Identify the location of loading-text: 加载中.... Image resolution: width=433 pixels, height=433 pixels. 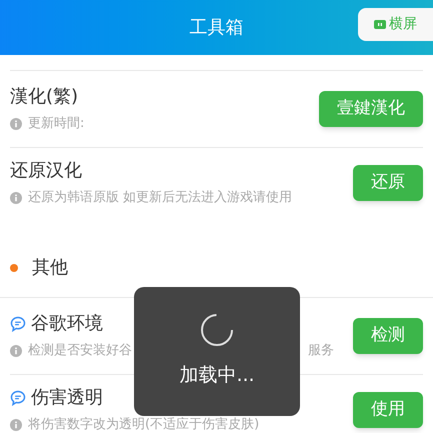
(217, 375).